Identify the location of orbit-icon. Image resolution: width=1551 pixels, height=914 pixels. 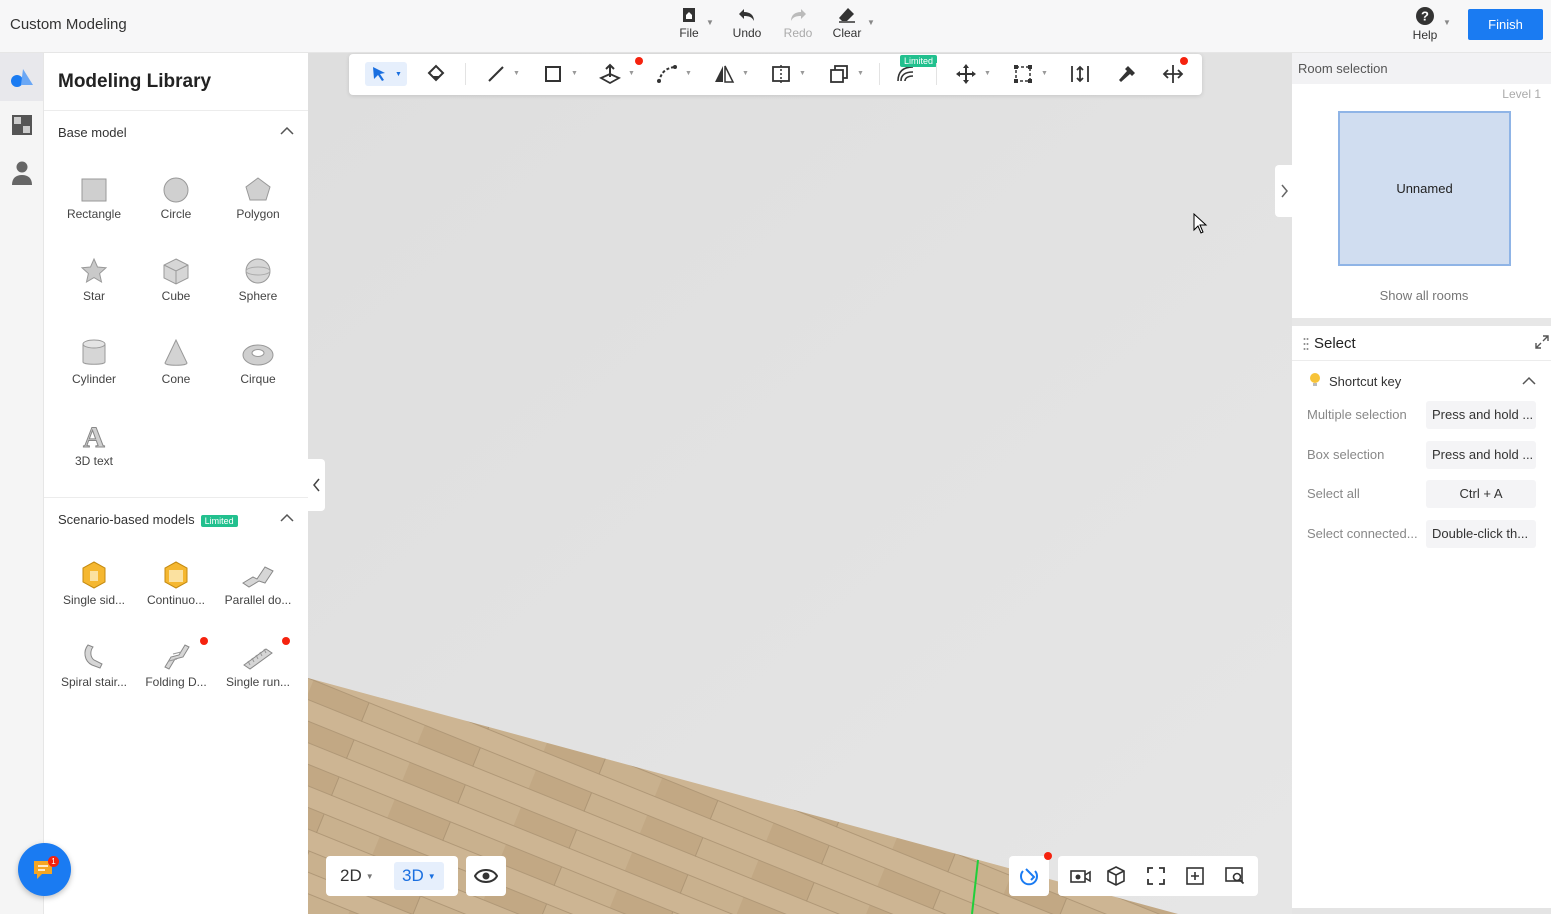
(1029, 877).